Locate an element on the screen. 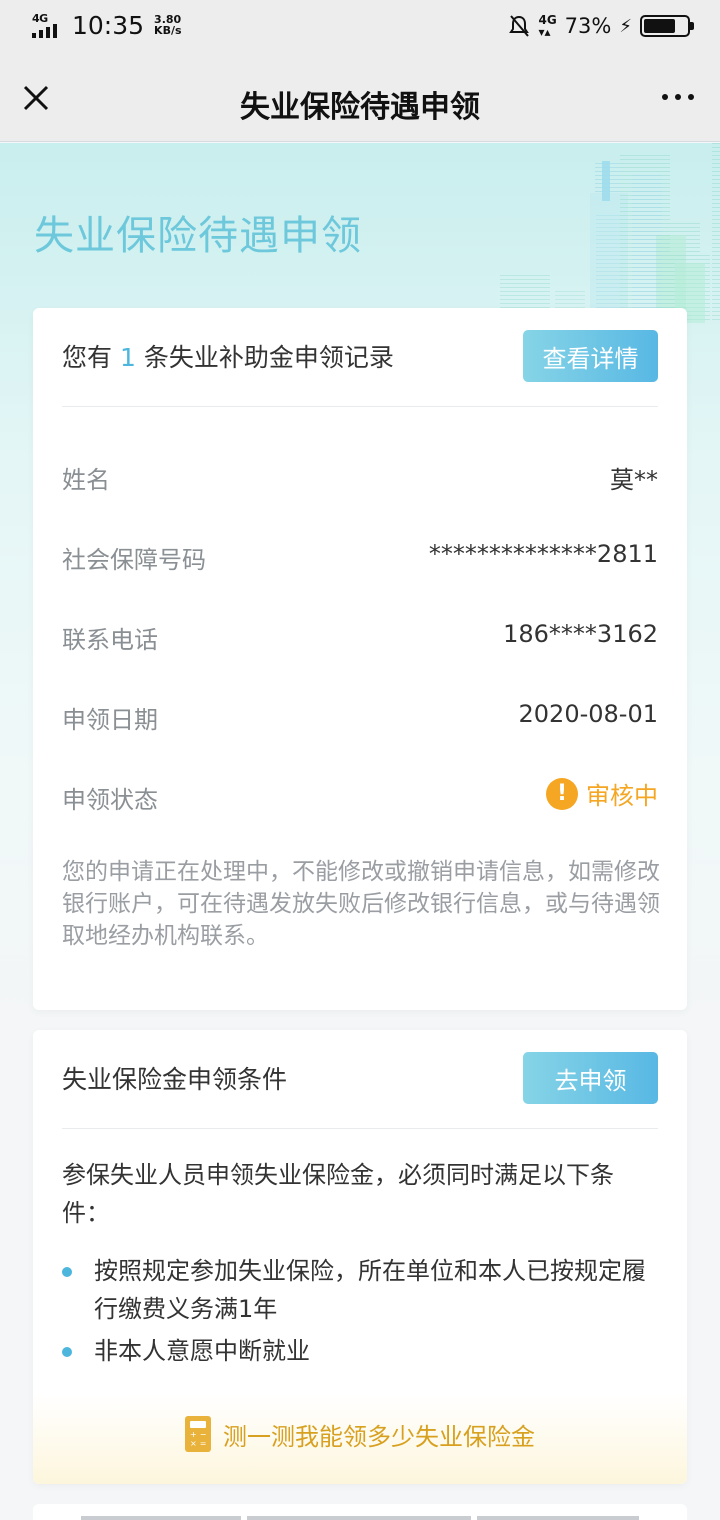 The width and height of the screenshot is (720, 1520). record-count: 1 is located at coordinates (127, 357).